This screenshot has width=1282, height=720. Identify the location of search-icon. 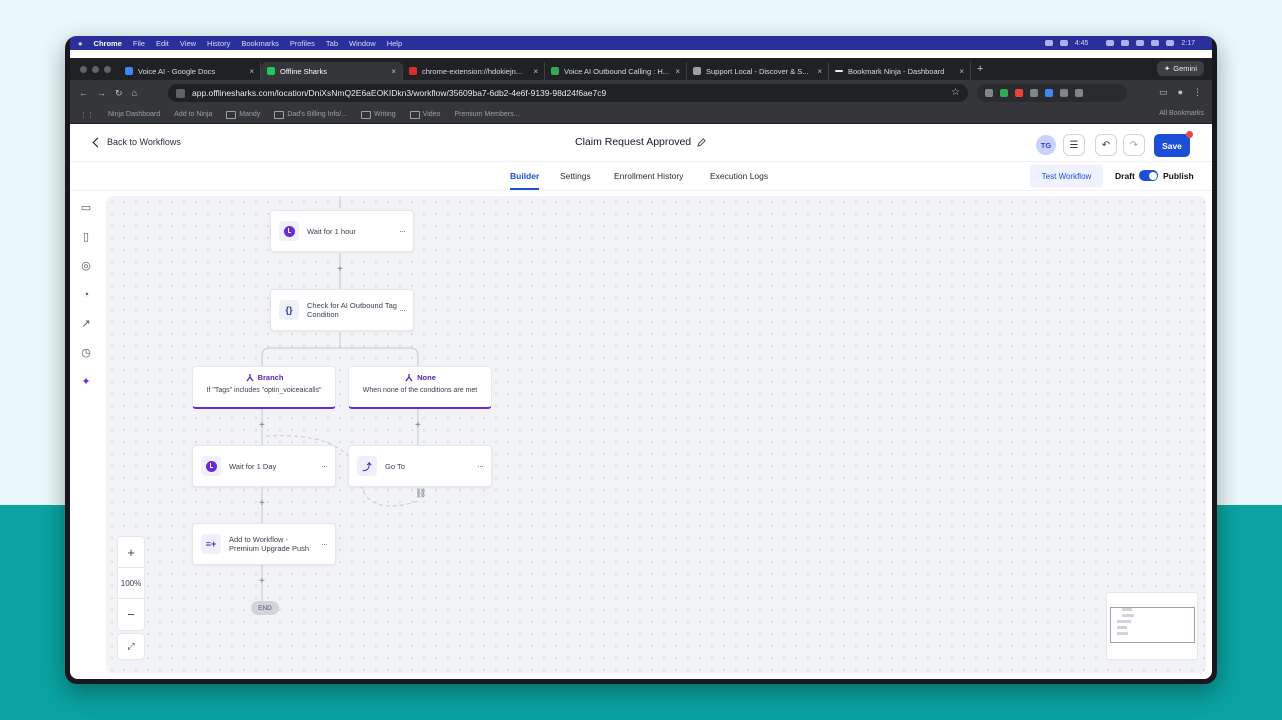
(1140, 43).